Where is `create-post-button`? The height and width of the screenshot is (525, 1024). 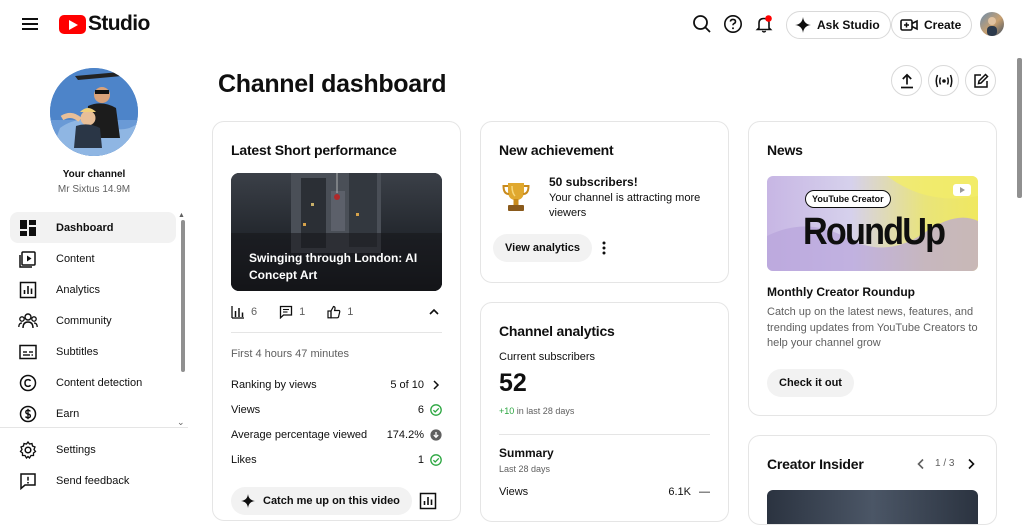 create-post-button is located at coordinates (980, 80).